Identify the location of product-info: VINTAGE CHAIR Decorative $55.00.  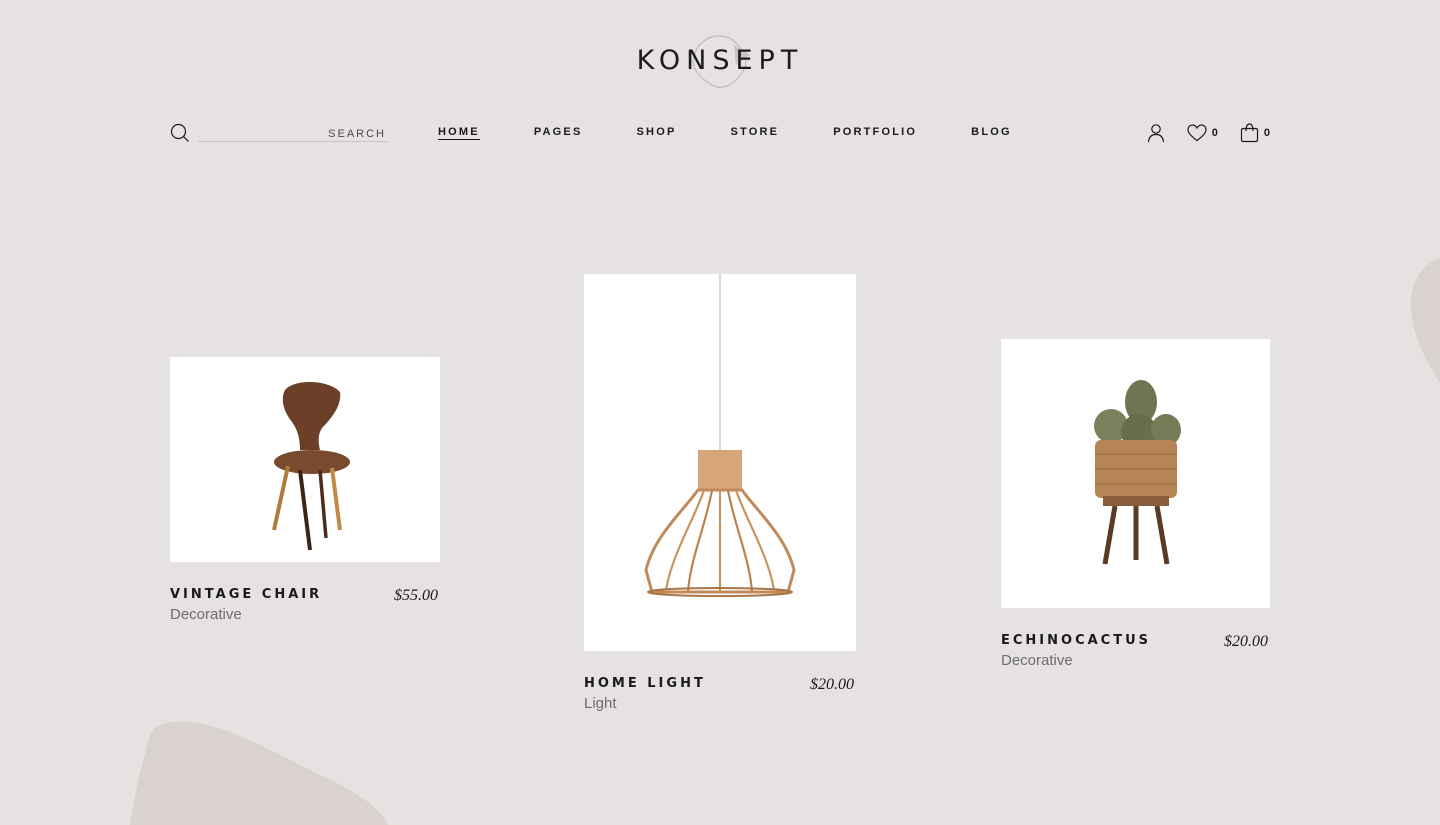
(305, 605).